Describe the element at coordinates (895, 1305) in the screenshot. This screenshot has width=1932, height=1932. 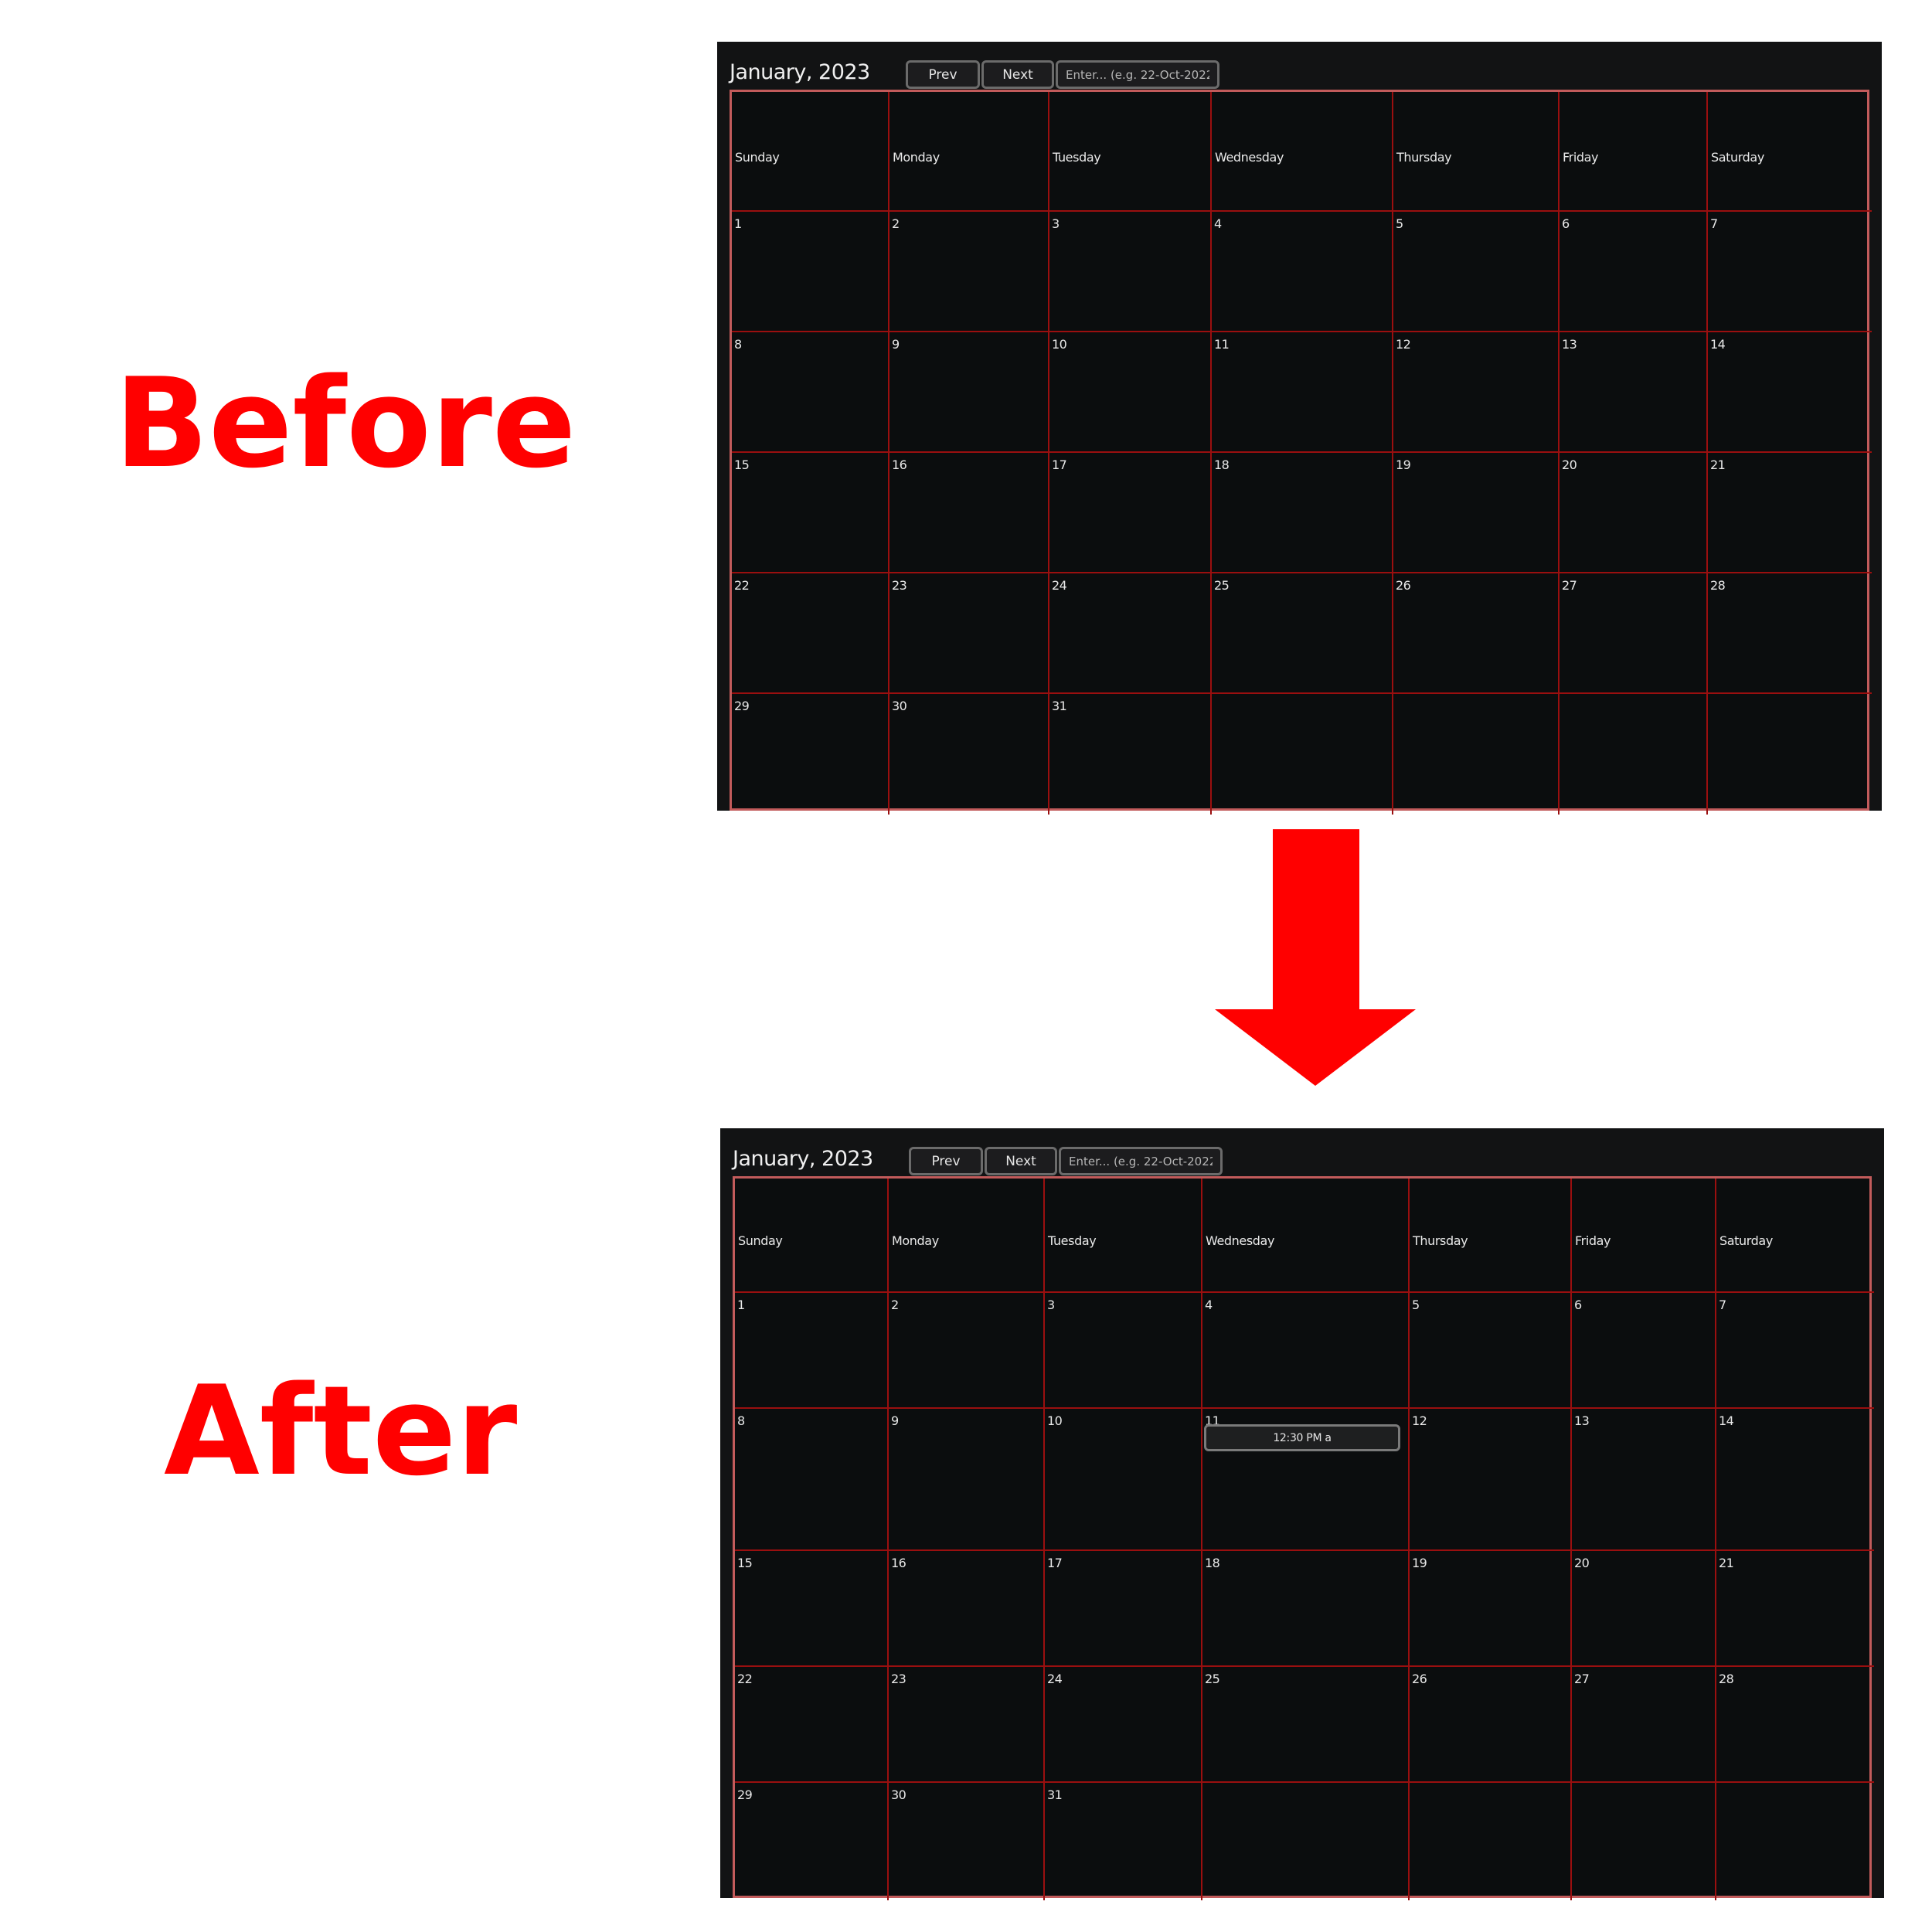
I see `day-number: 2` at that location.